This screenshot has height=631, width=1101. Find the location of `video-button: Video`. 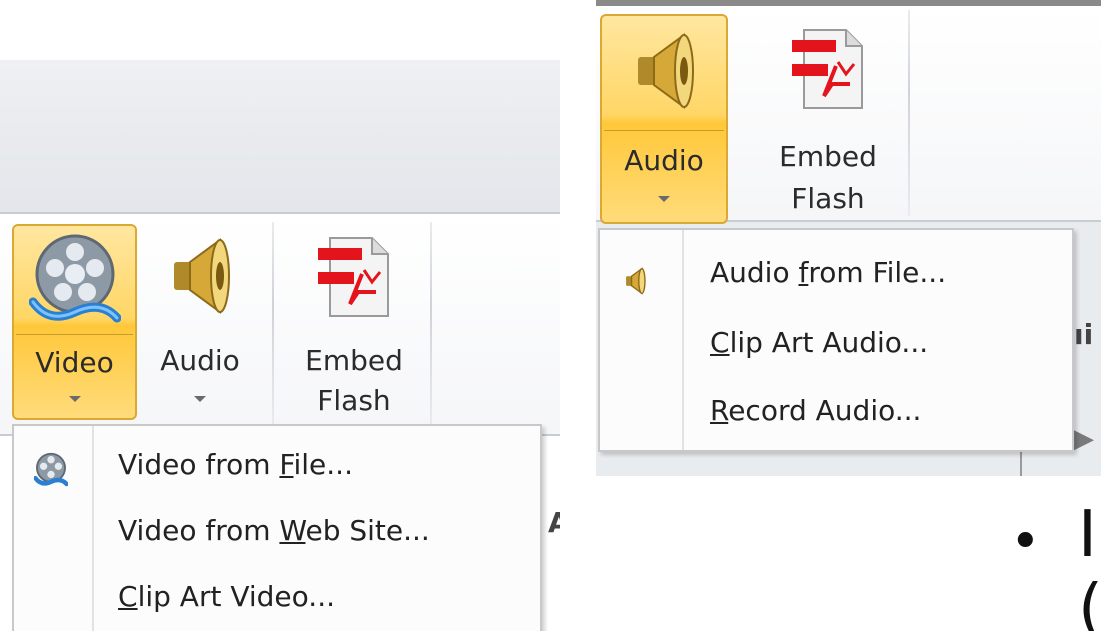

video-button: Video is located at coordinates (74, 322).